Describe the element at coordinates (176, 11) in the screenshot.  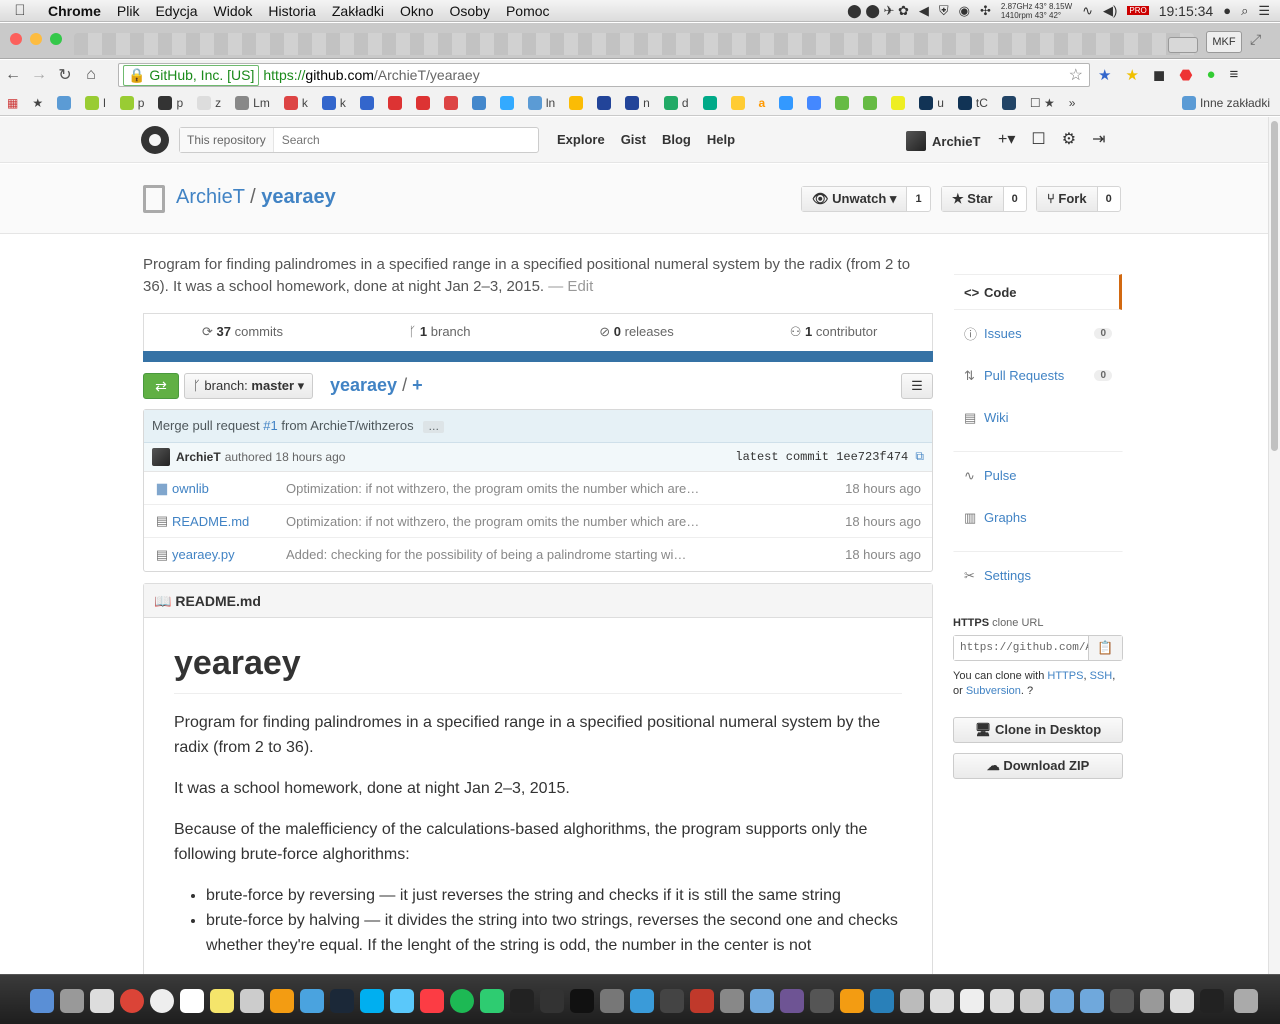
I see `menu-edycja: Edycja` at that location.